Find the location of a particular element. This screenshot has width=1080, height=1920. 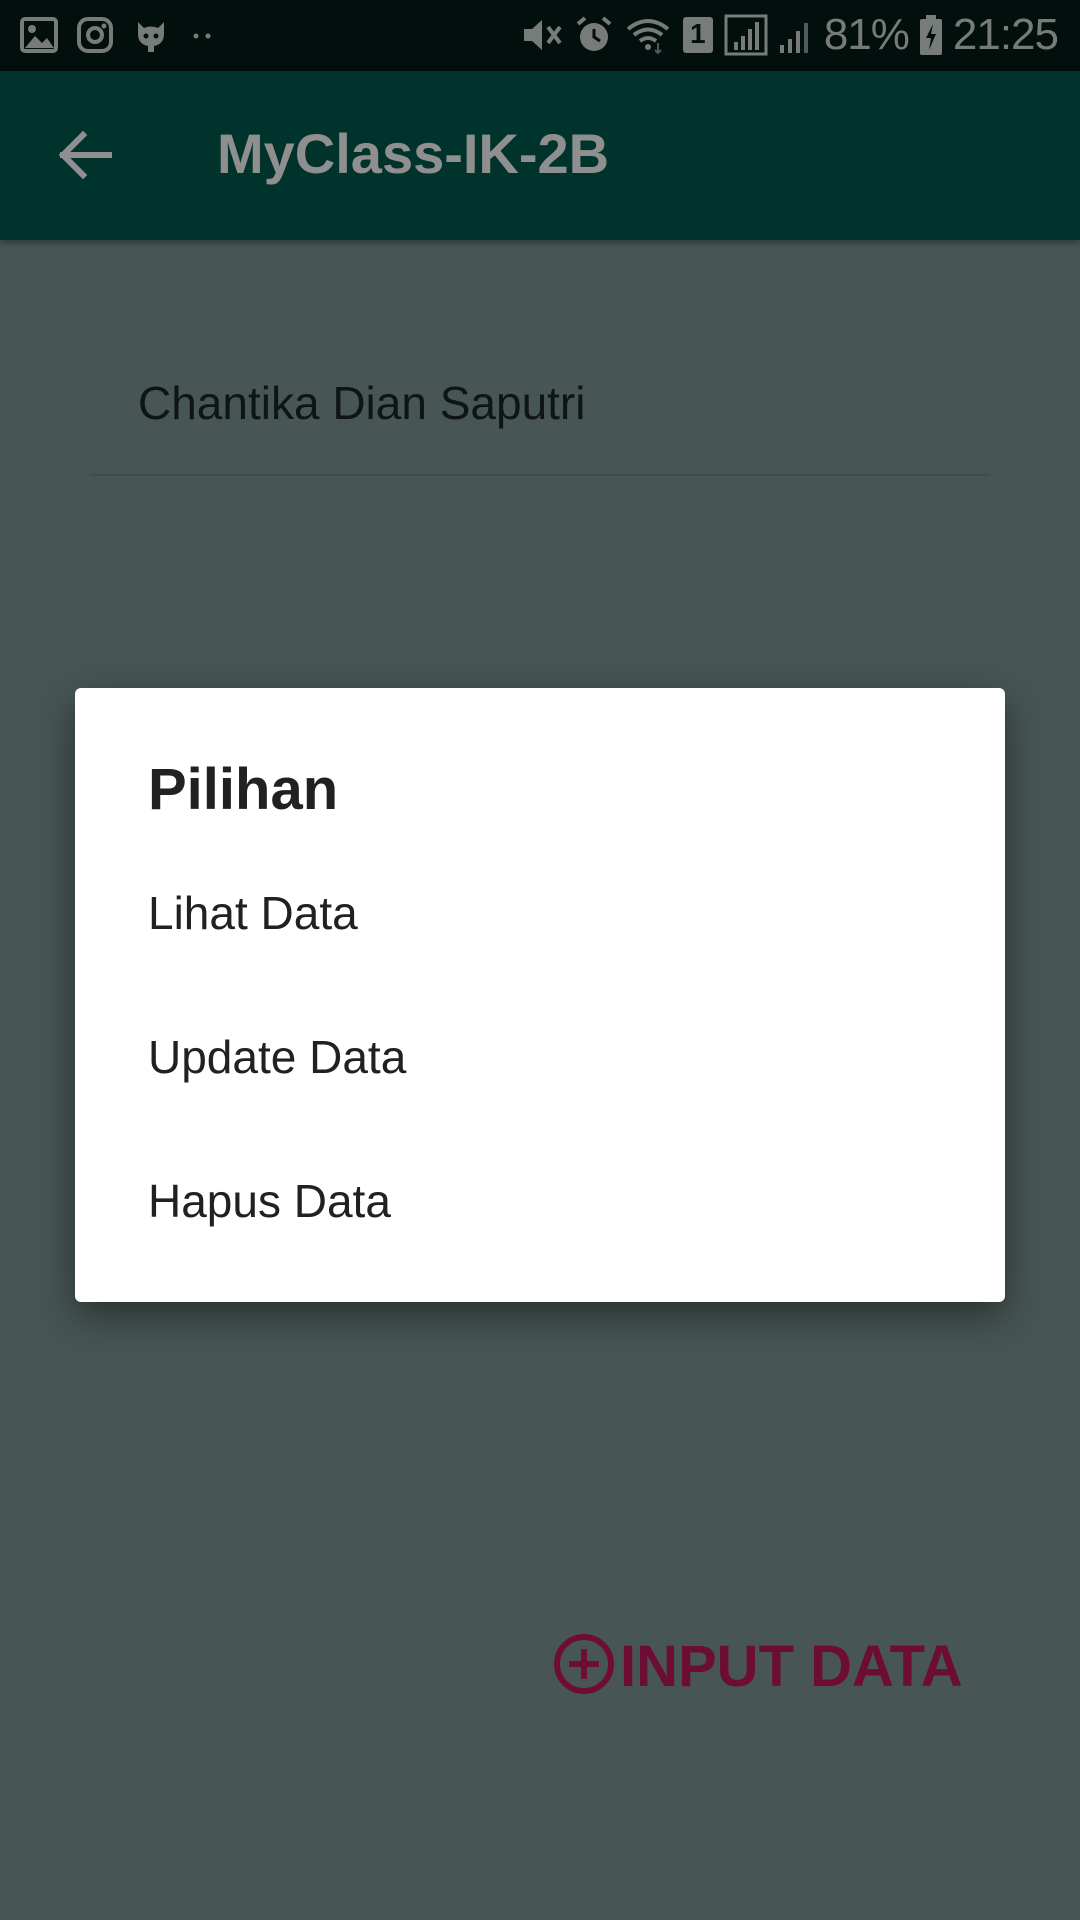

dialog-title: Pilihan is located at coordinates (243, 789).